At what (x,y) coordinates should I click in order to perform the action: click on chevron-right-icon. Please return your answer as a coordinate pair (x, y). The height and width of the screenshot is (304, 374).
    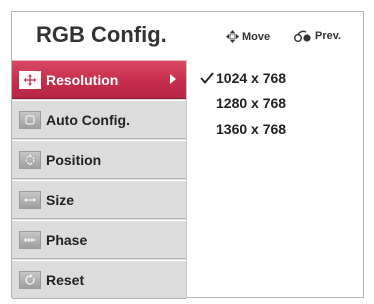
    Looking at the image, I should click on (173, 79).